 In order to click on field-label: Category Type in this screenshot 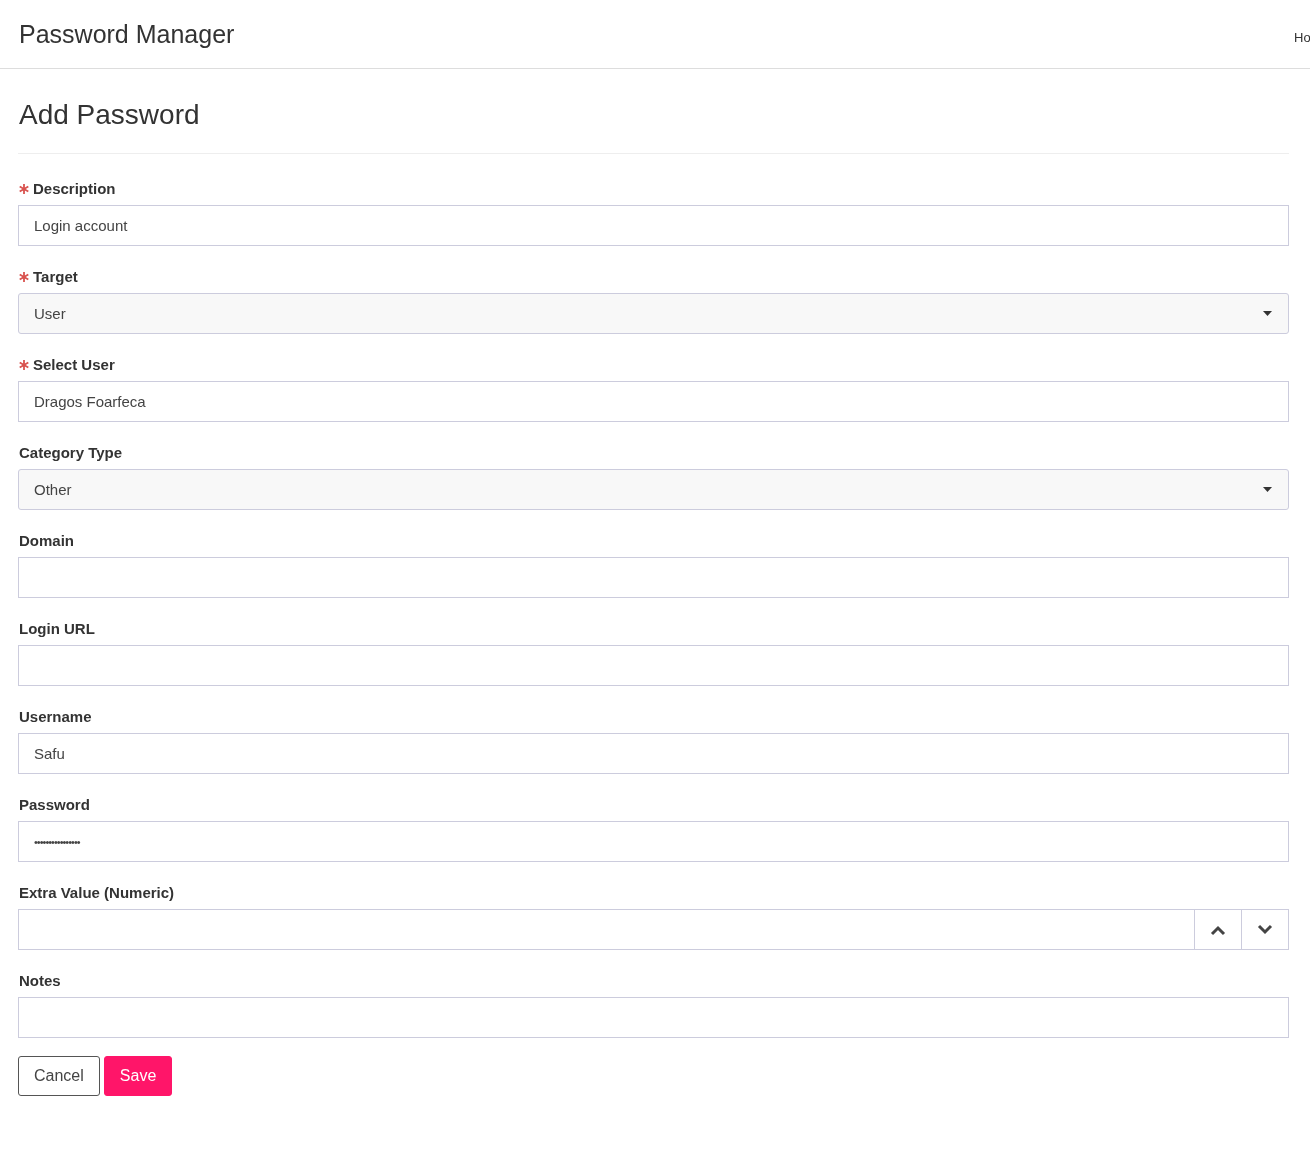, I will do `click(71, 452)`.